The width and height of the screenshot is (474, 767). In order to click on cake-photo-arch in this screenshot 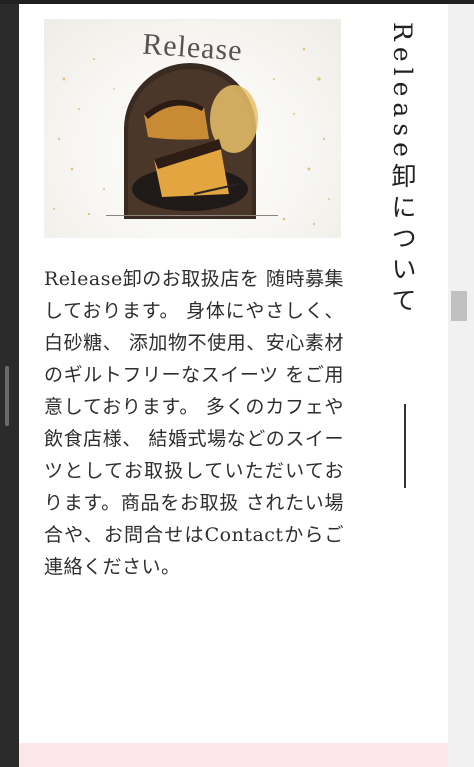, I will do `click(191, 141)`.